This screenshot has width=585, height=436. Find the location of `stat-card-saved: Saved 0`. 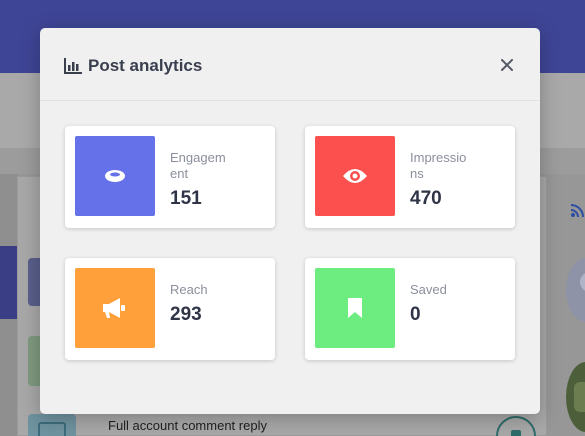

stat-card-saved: Saved 0 is located at coordinates (410, 309).